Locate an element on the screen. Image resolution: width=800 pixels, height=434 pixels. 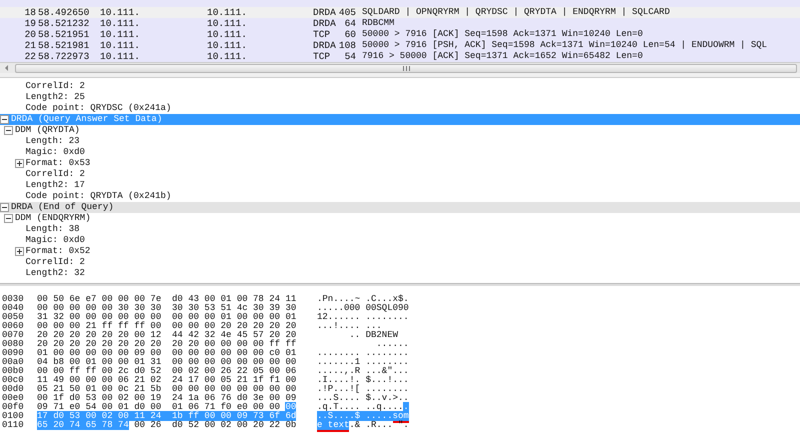
hex-offset: 0060 is located at coordinates (13, 326).